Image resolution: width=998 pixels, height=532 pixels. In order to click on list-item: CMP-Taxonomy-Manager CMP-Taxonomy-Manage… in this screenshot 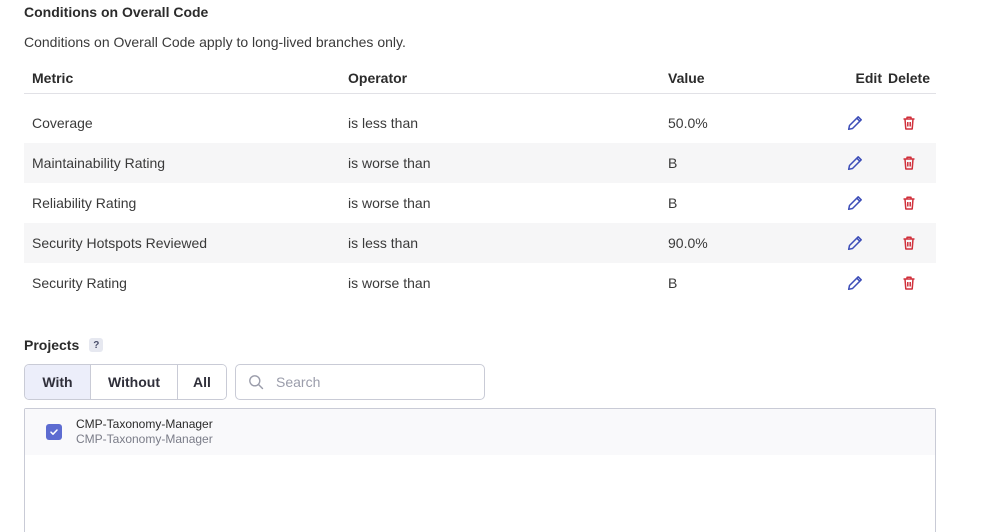, I will do `click(480, 432)`.